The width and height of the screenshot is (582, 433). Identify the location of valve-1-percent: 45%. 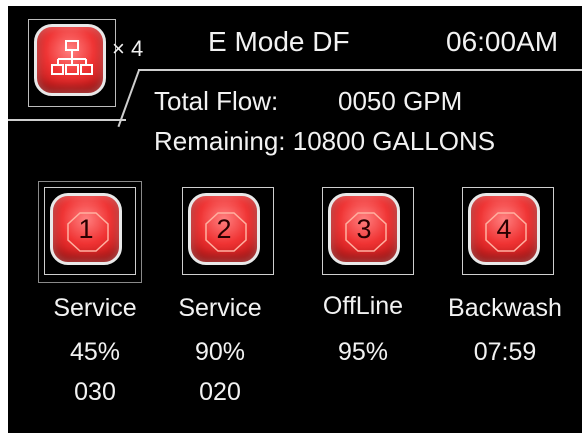
(95, 352).